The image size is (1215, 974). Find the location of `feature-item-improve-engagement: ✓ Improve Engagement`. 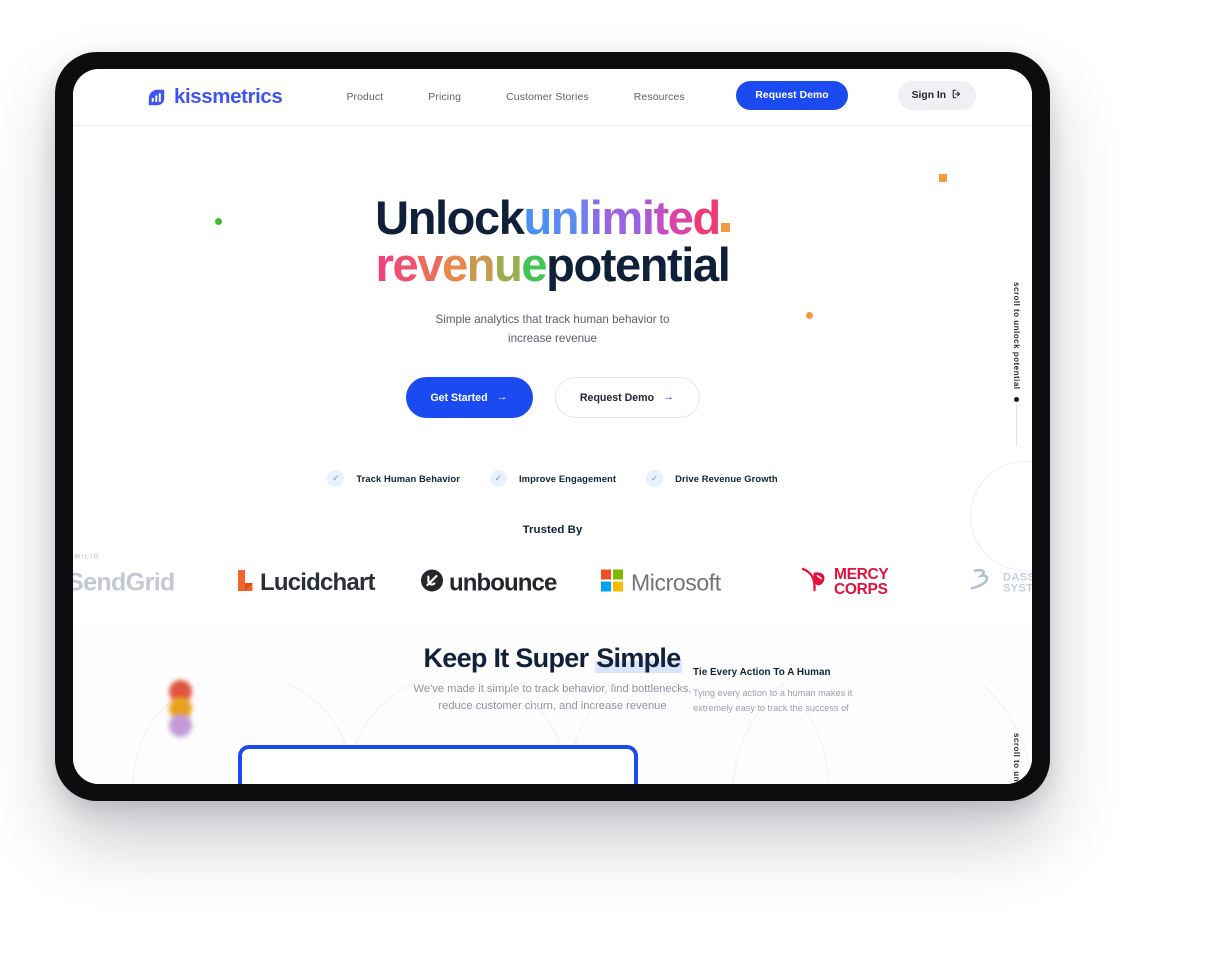

feature-item-improve-engagement: ✓ Improve Engagement is located at coordinates (553, 479).